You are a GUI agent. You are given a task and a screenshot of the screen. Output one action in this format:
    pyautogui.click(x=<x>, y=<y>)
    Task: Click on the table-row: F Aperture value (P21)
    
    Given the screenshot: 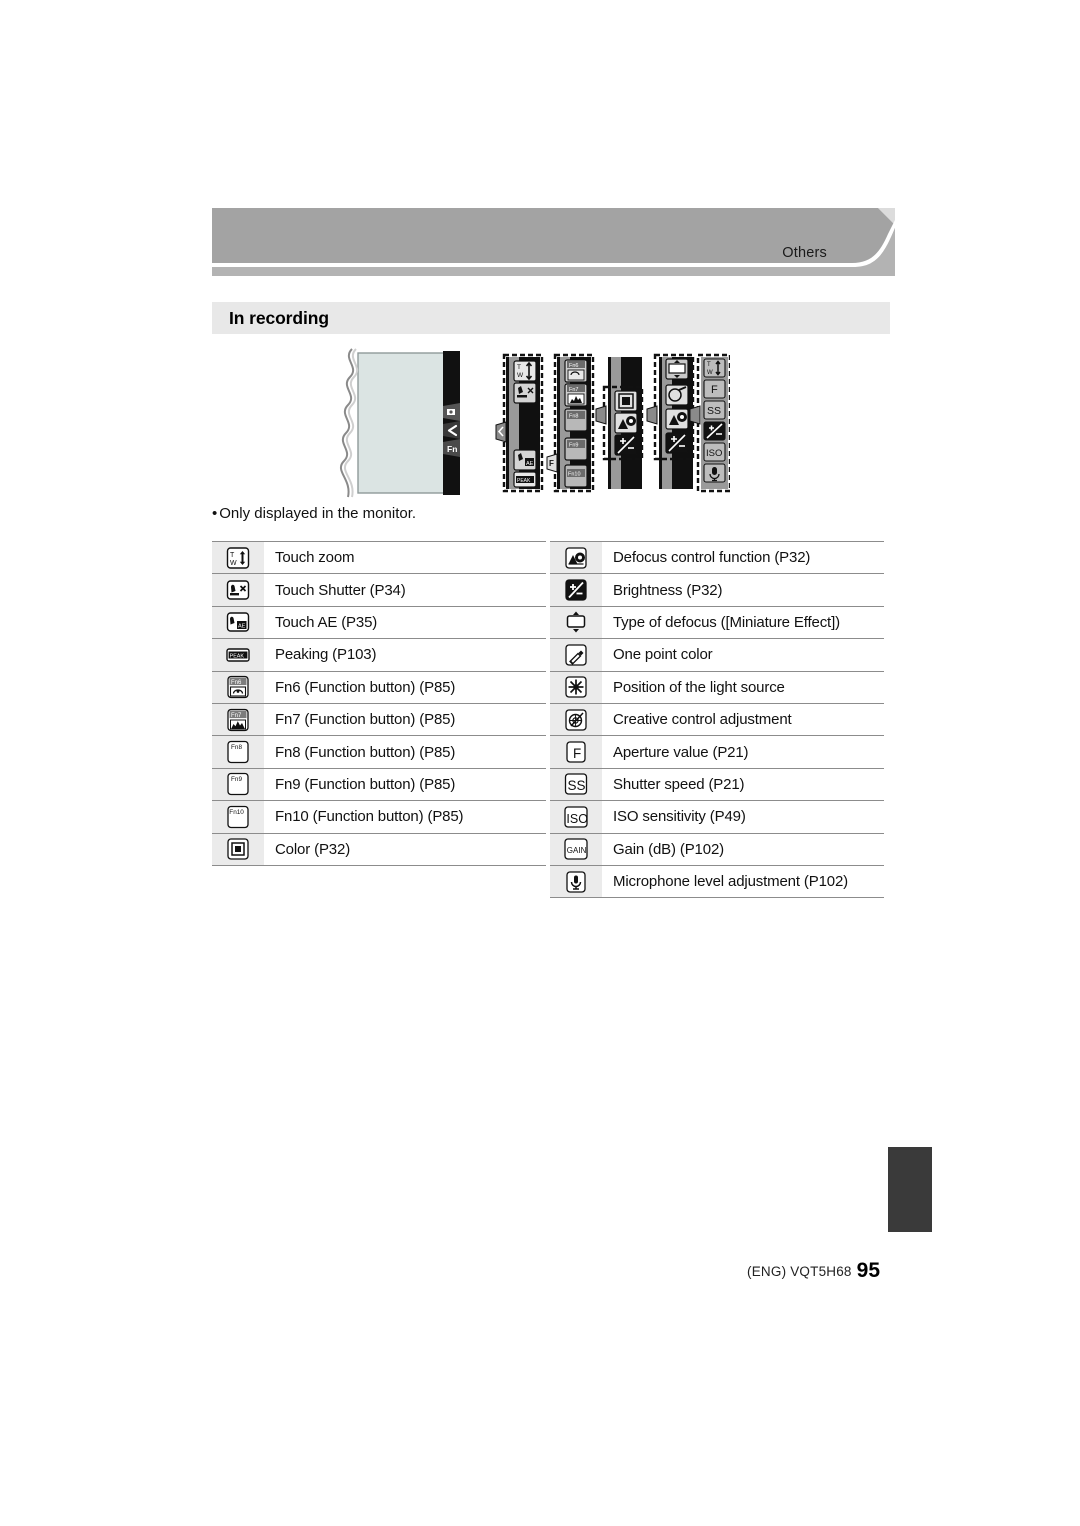 What is the action you would take?
    pyautogui.click(x=717, y=752)
    